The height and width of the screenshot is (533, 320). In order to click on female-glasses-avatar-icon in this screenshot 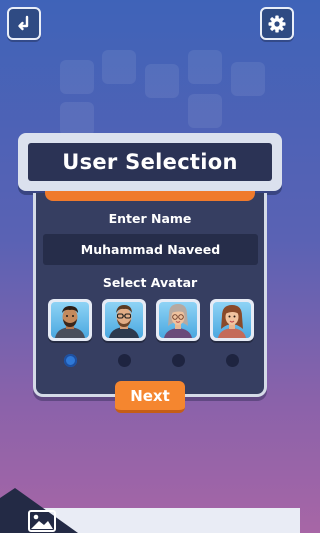, I will do `click(178, 321)`.